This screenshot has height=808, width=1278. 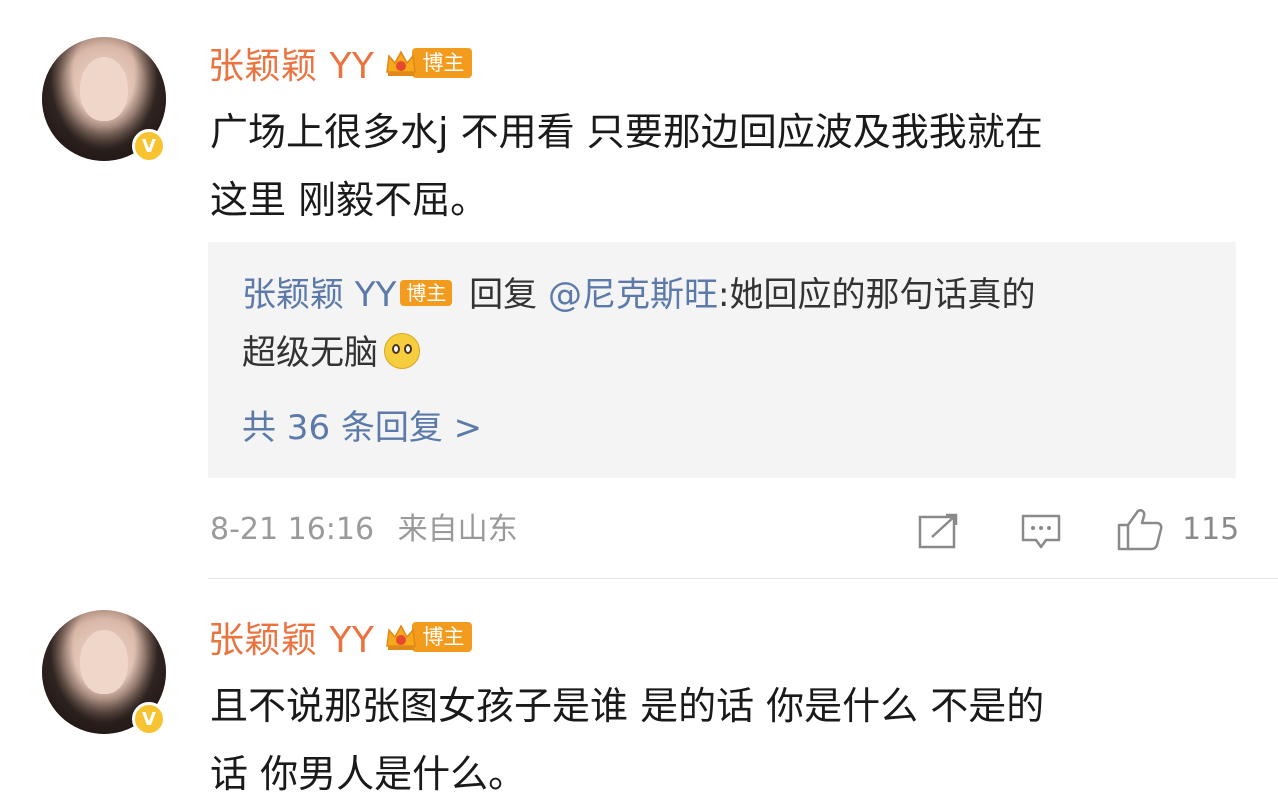 I want to click on reply-content: 张颖颖 YY 博主 回复 @尼克斯旺:她回应的那句话真的 超级无脑, so click(x=722, y=324).